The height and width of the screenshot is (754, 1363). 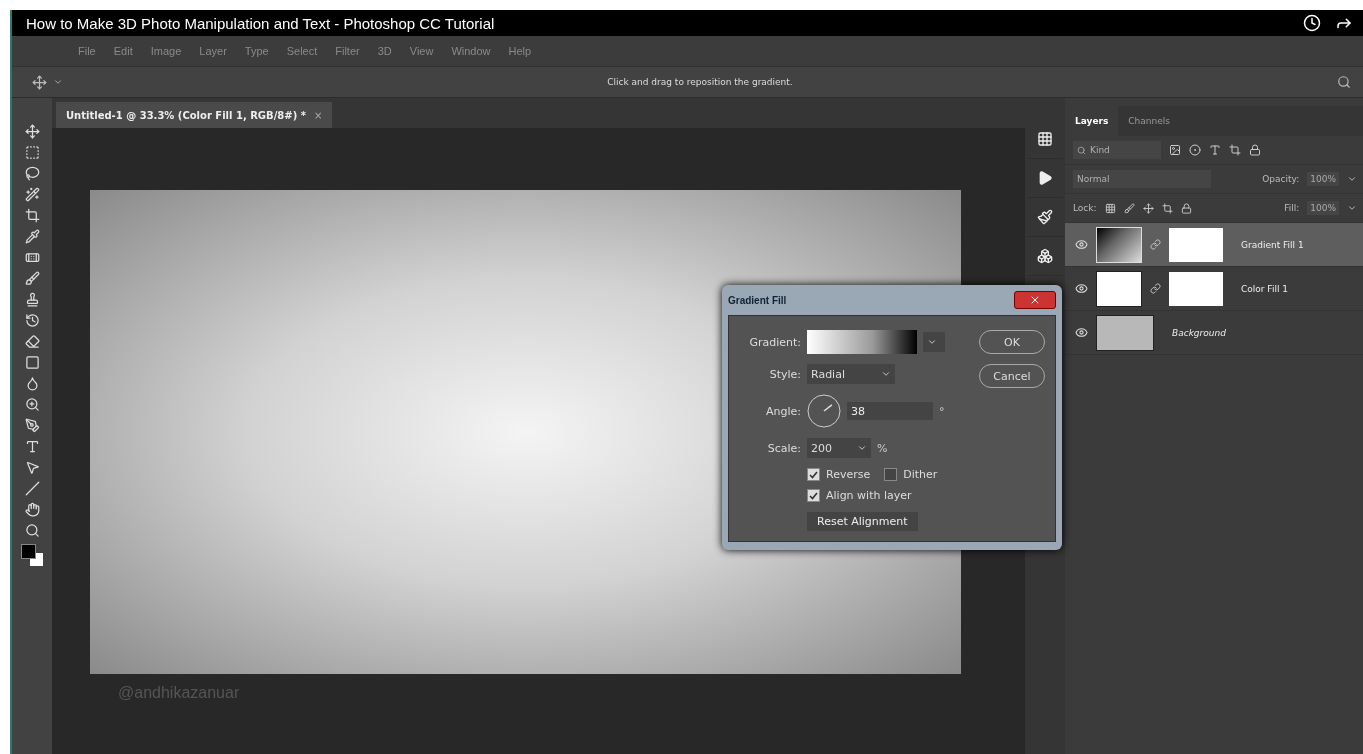 I want to click on tab-label: Untitled-1 @ 33.3% (Color Fill 1, RGB/8#) *, so click(x=186, y=115).